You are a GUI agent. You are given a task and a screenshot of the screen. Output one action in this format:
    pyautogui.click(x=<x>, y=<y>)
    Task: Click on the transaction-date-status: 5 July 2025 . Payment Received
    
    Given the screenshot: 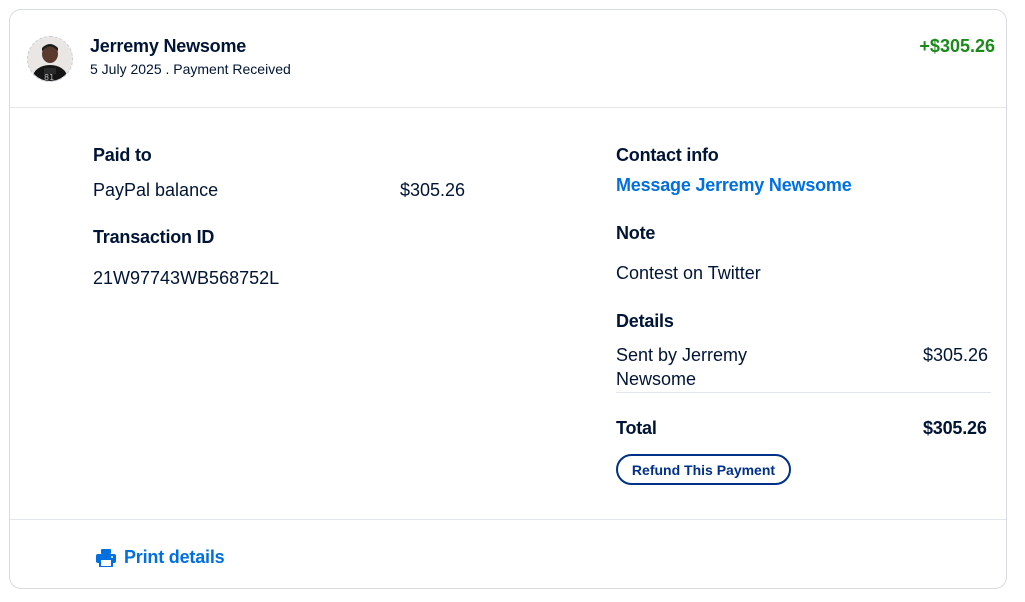 What is the action you would take?
    pyautogui.click(x=190, y=69)
    